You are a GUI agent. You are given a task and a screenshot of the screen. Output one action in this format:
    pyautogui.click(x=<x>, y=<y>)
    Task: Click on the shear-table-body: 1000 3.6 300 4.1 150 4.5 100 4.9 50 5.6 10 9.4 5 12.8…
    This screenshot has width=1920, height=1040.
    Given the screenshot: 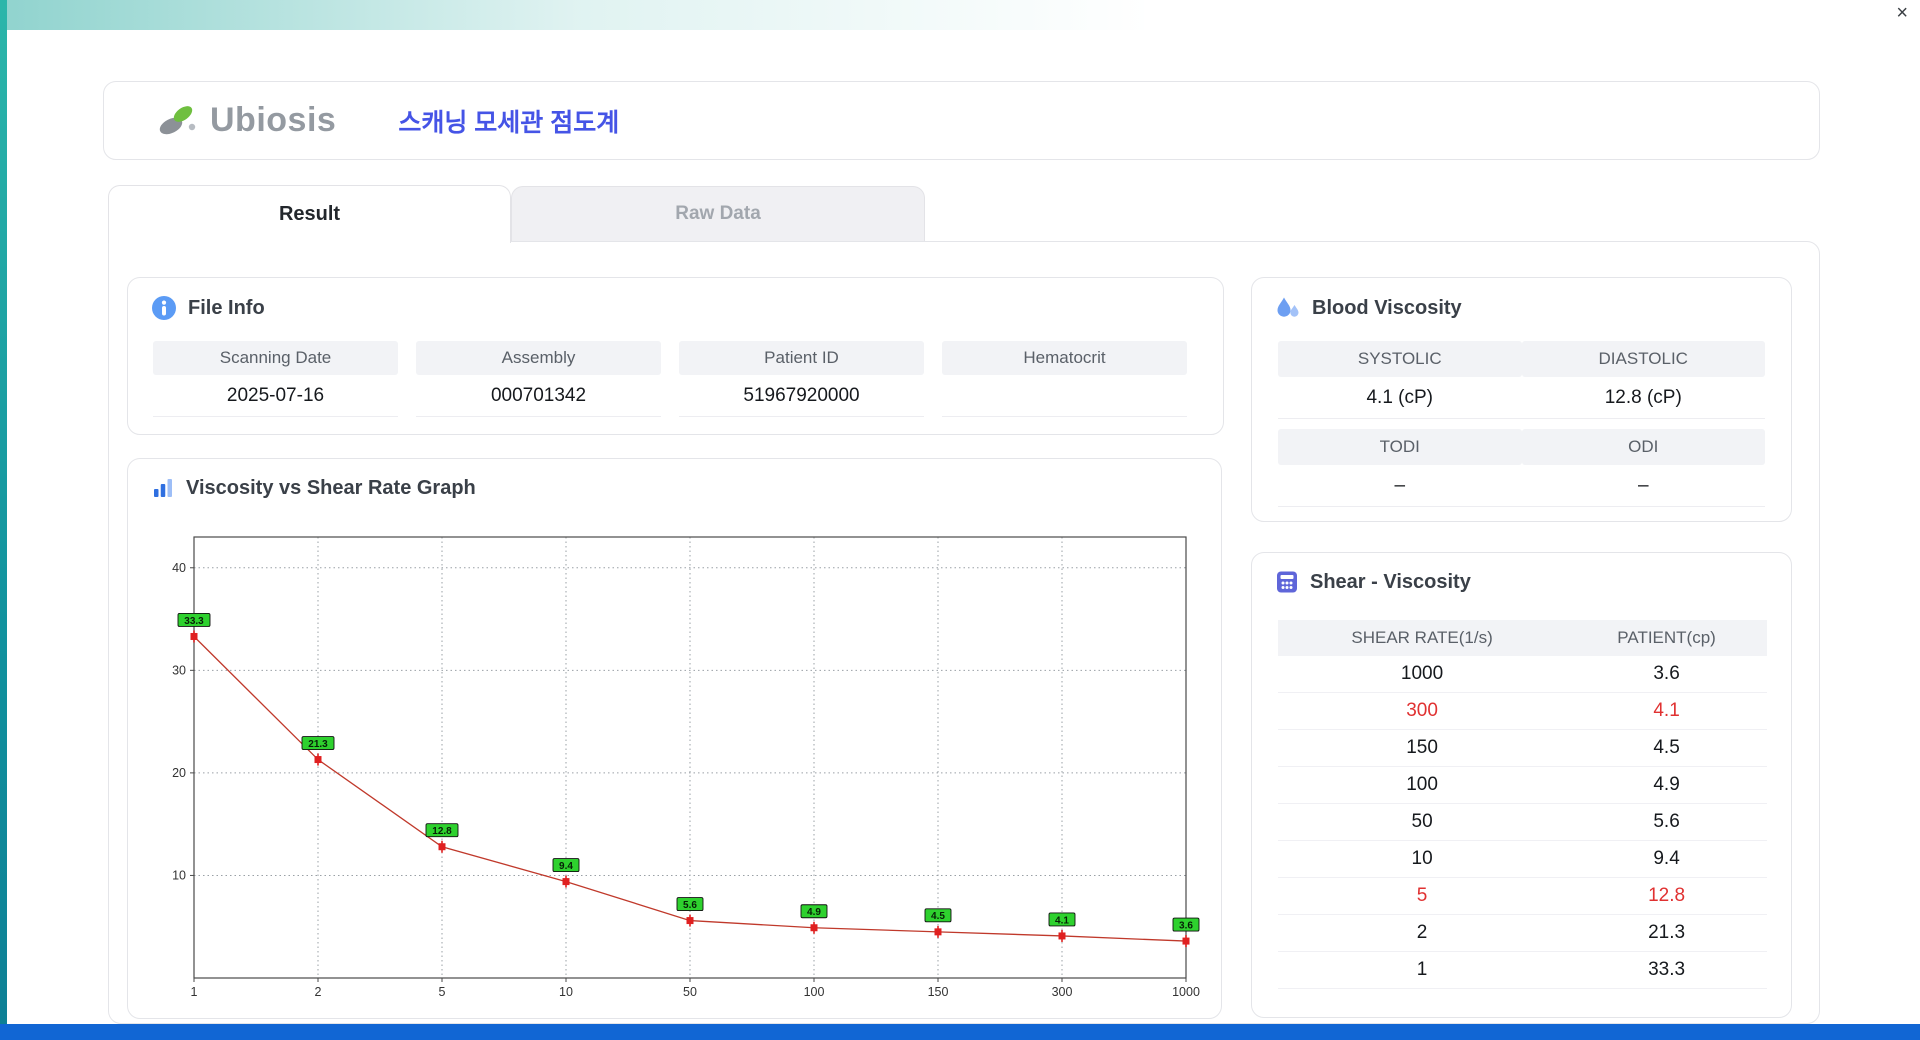 What is the action you would take?
    pyautogui.click(x=1522, y=822)
    